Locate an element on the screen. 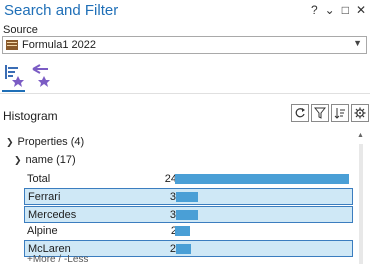 The height and width of the screenshot is (271, 370). tree-node-properties: ❯ Properties (4) is located at coordinates (45, 142).